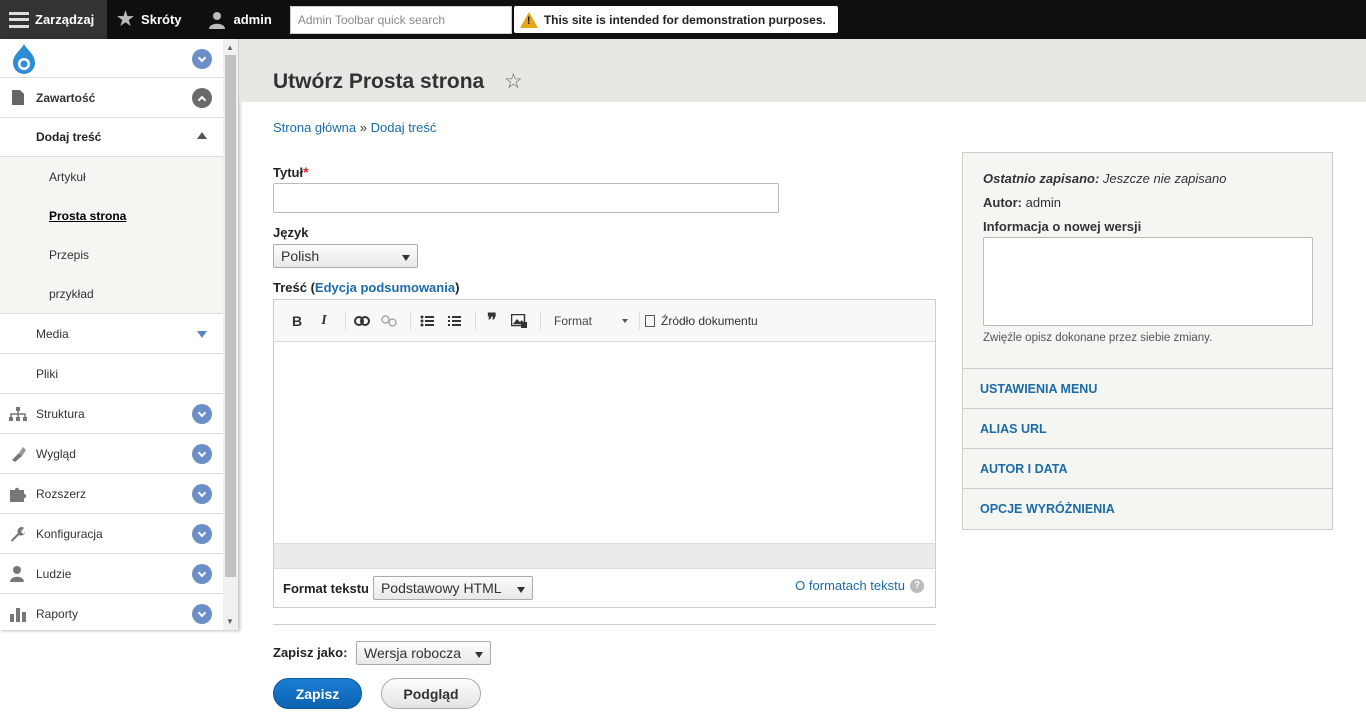  I want to click on bulleted-list-icon, so click(427, 321).